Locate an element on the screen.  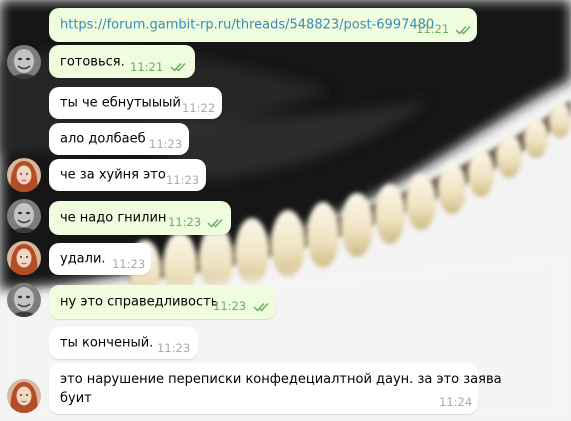
message-text: че за хуйня это is located at coordinates (113, 175).